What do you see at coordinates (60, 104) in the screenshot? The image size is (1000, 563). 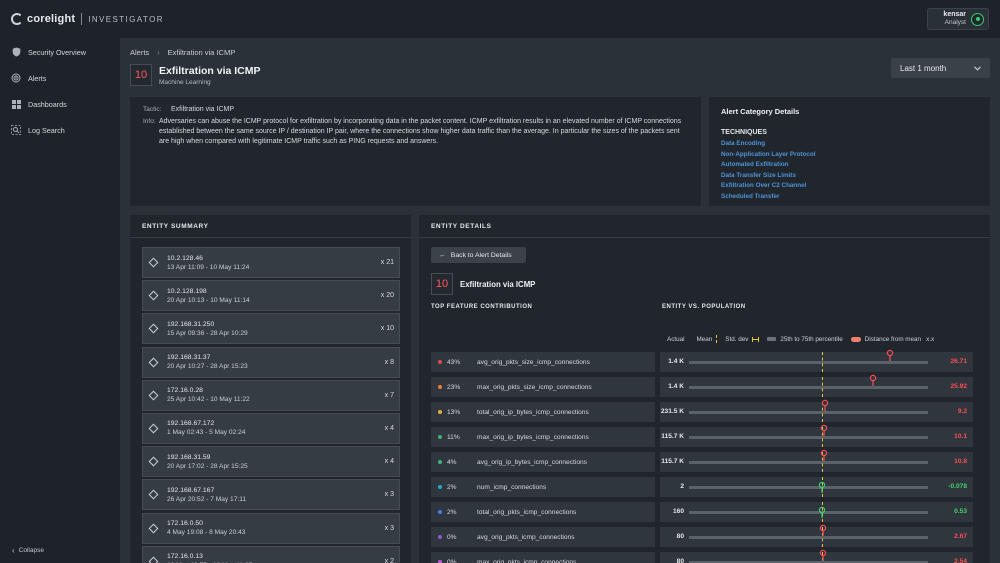 I see `sidebar-item-dashboards: Dashboards` at bounding box center [60, 104].